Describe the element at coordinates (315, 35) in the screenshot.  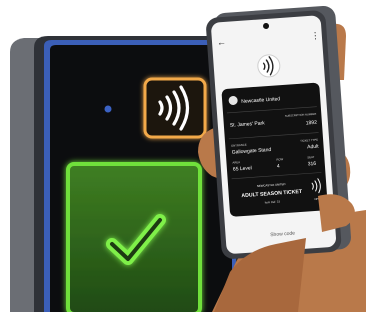
I see `menu-icon: ⋮` at that location.